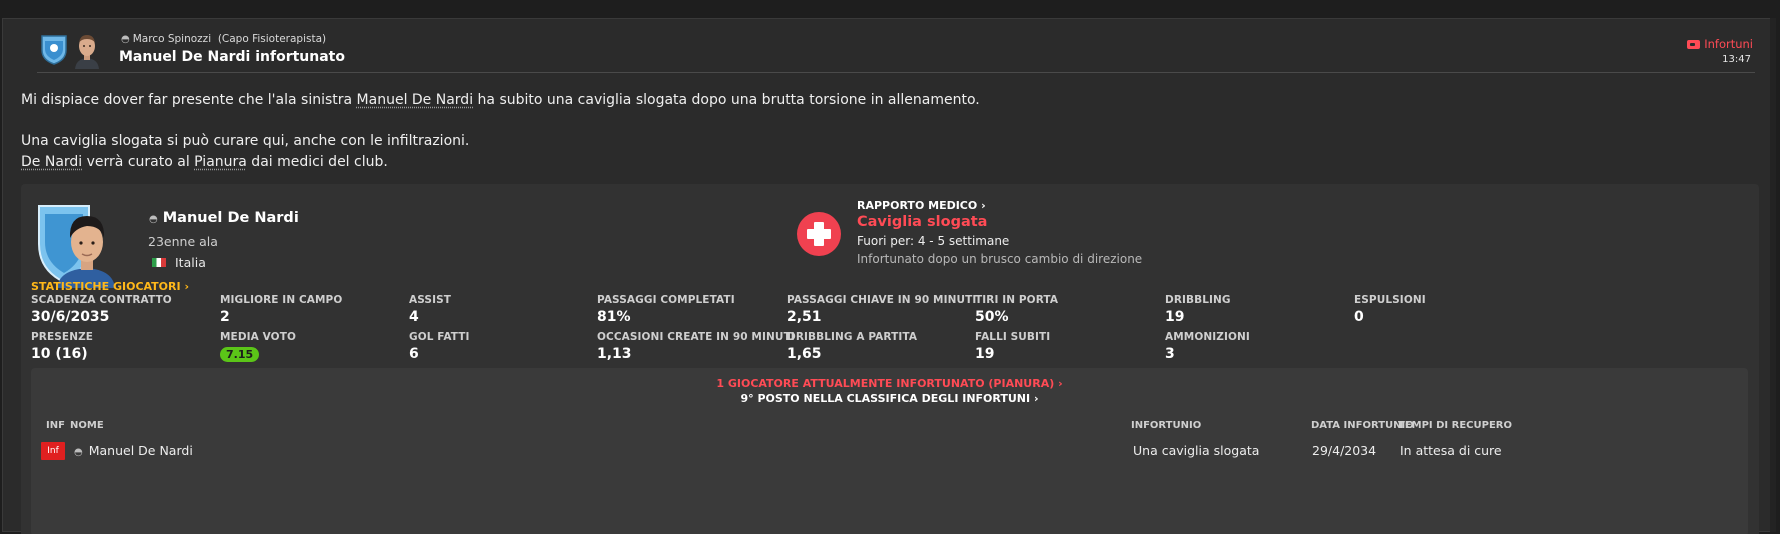 Image resolution: width=1780 pixels, height=534 pixels. I want to click on club-crest-icon, so click(54, 49).